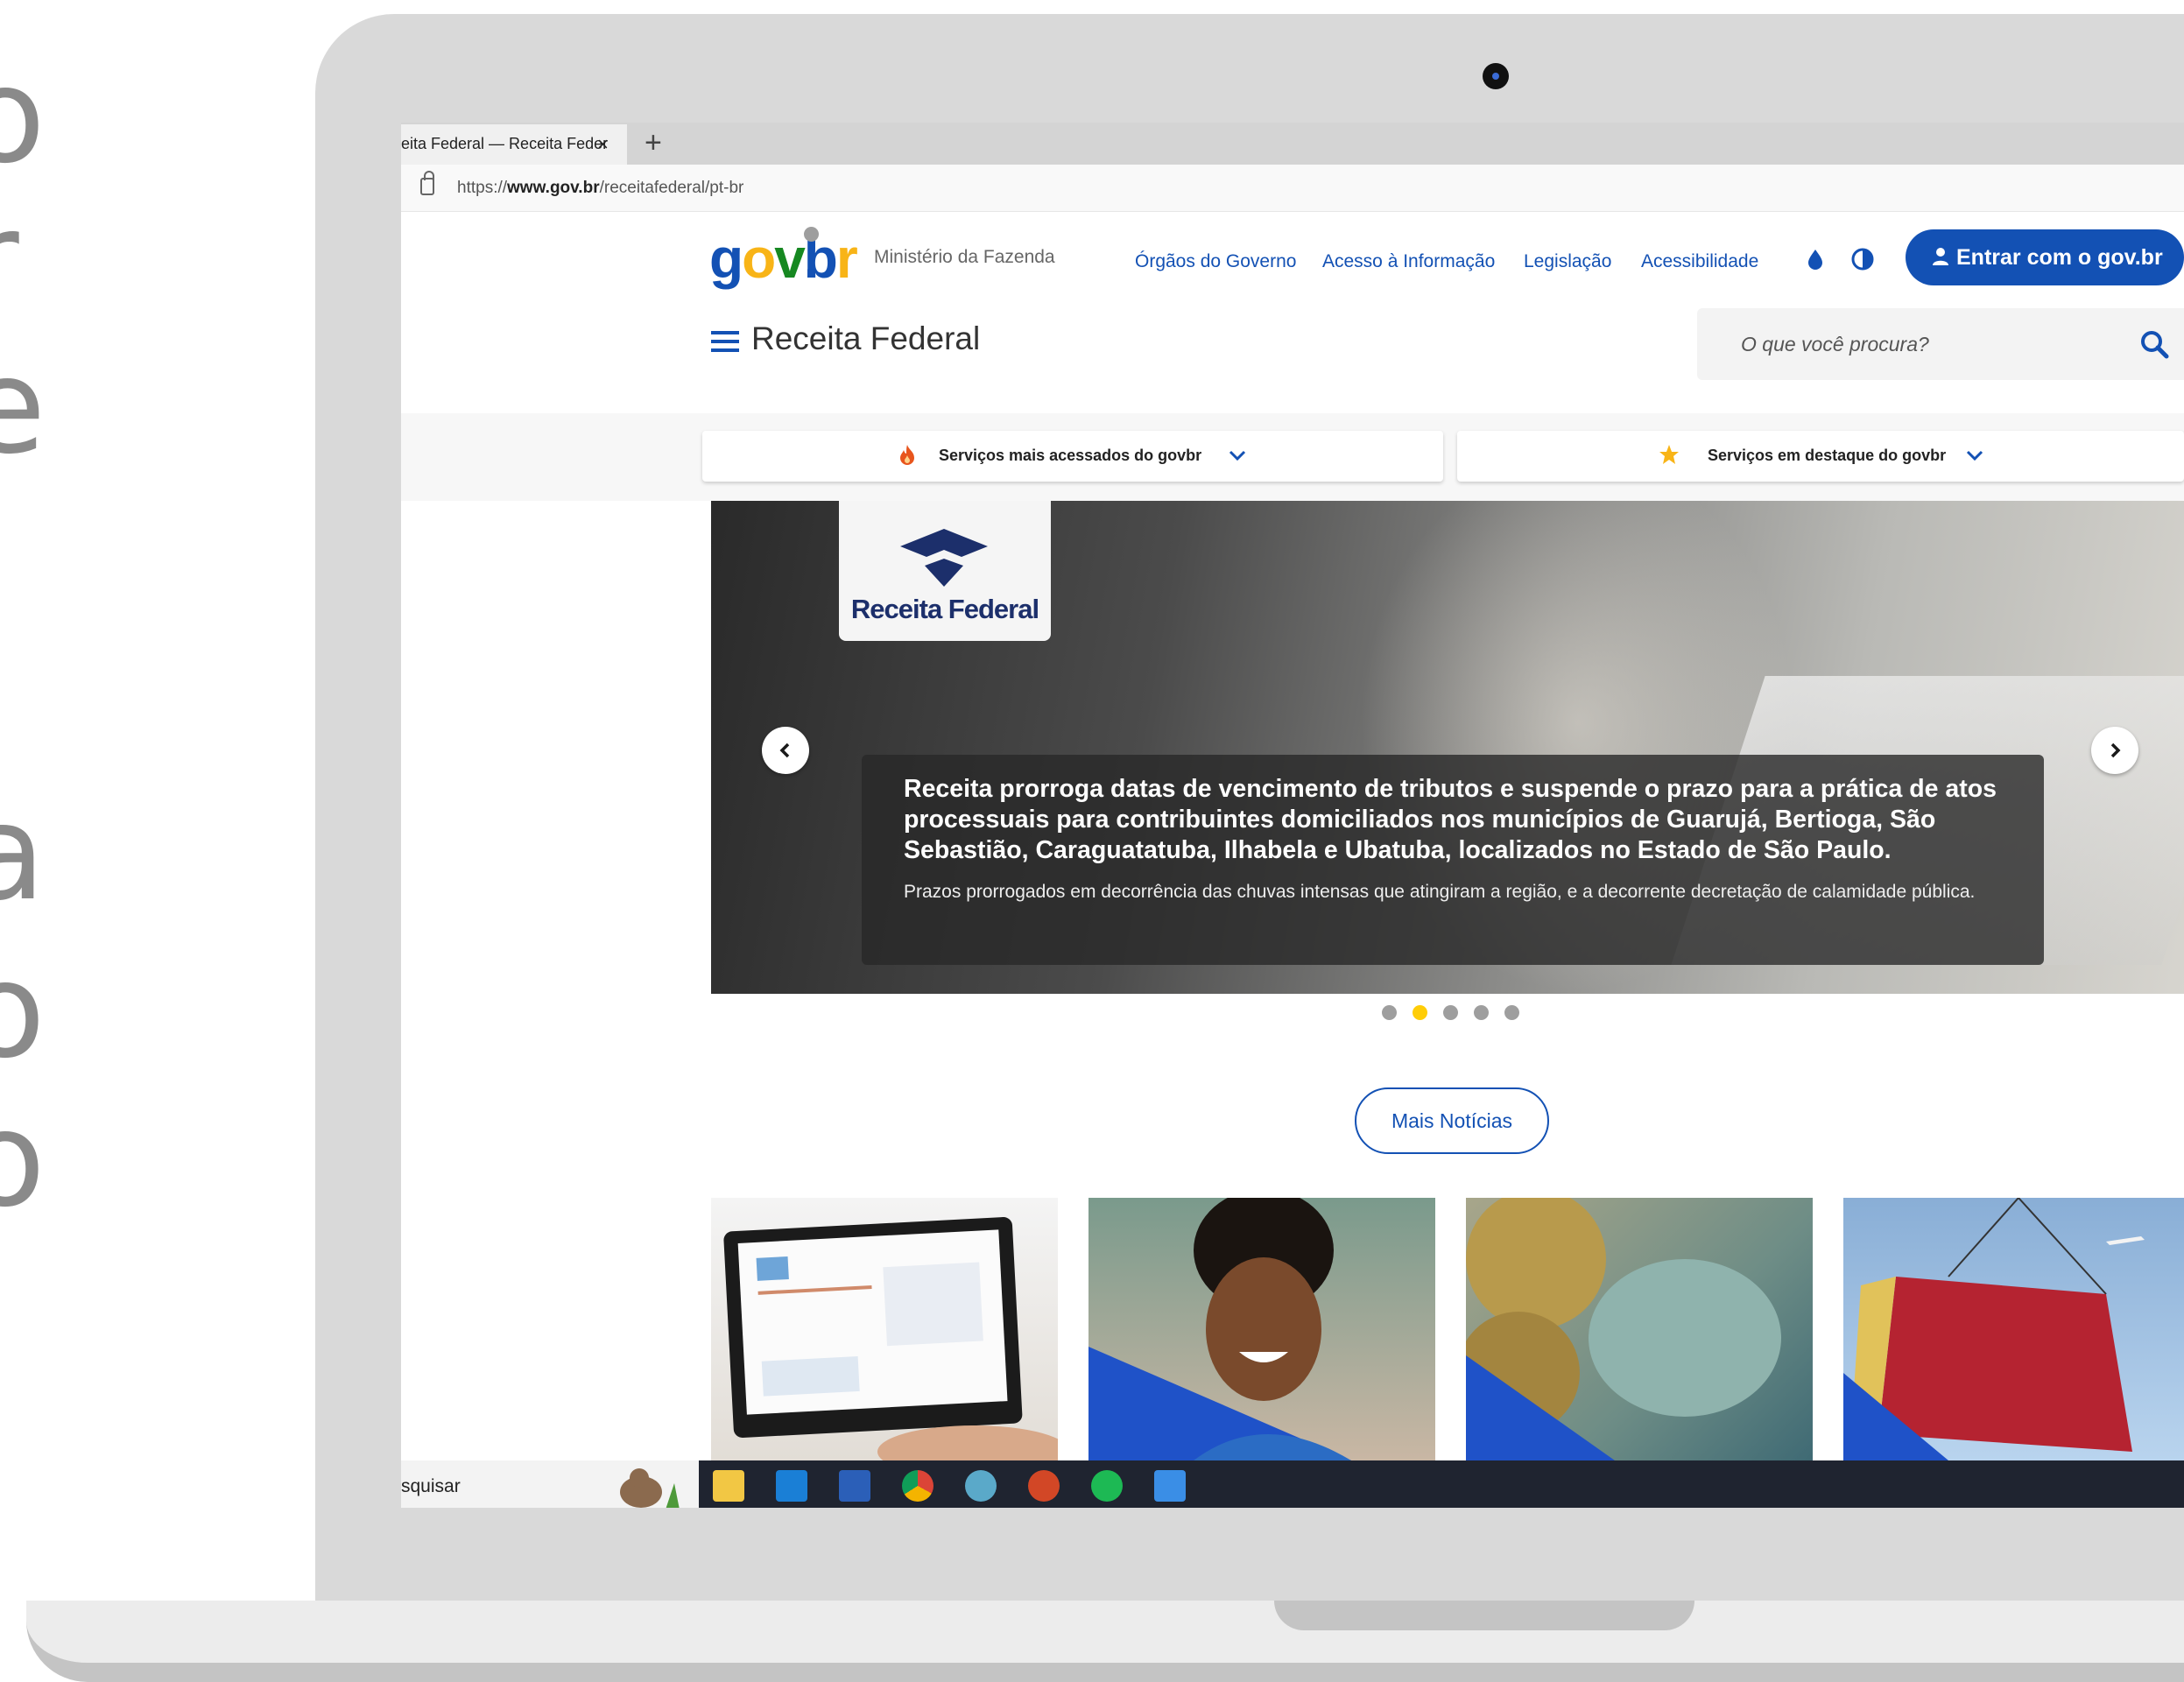  What do you see at coordinates (944, 558) in the screenshot?
I see `receita-federal-emblem-icon` at bounding box center [944, 558].